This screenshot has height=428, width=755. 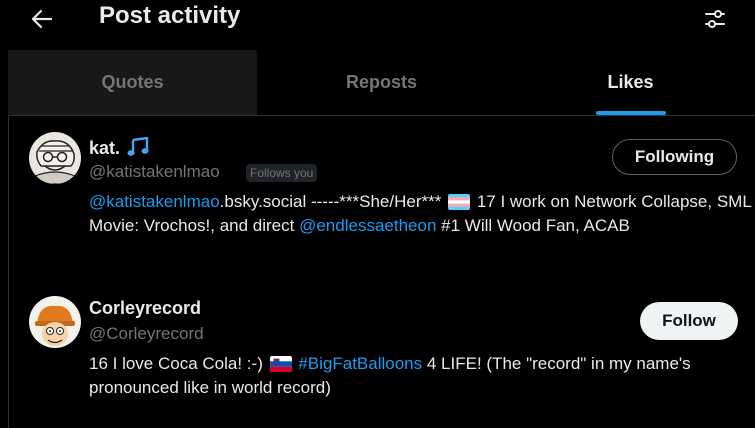 What do you see at coordinates (459, 202) in the screenshot?
I see `transgender-flag-icon` at bounding box center [459, 202].